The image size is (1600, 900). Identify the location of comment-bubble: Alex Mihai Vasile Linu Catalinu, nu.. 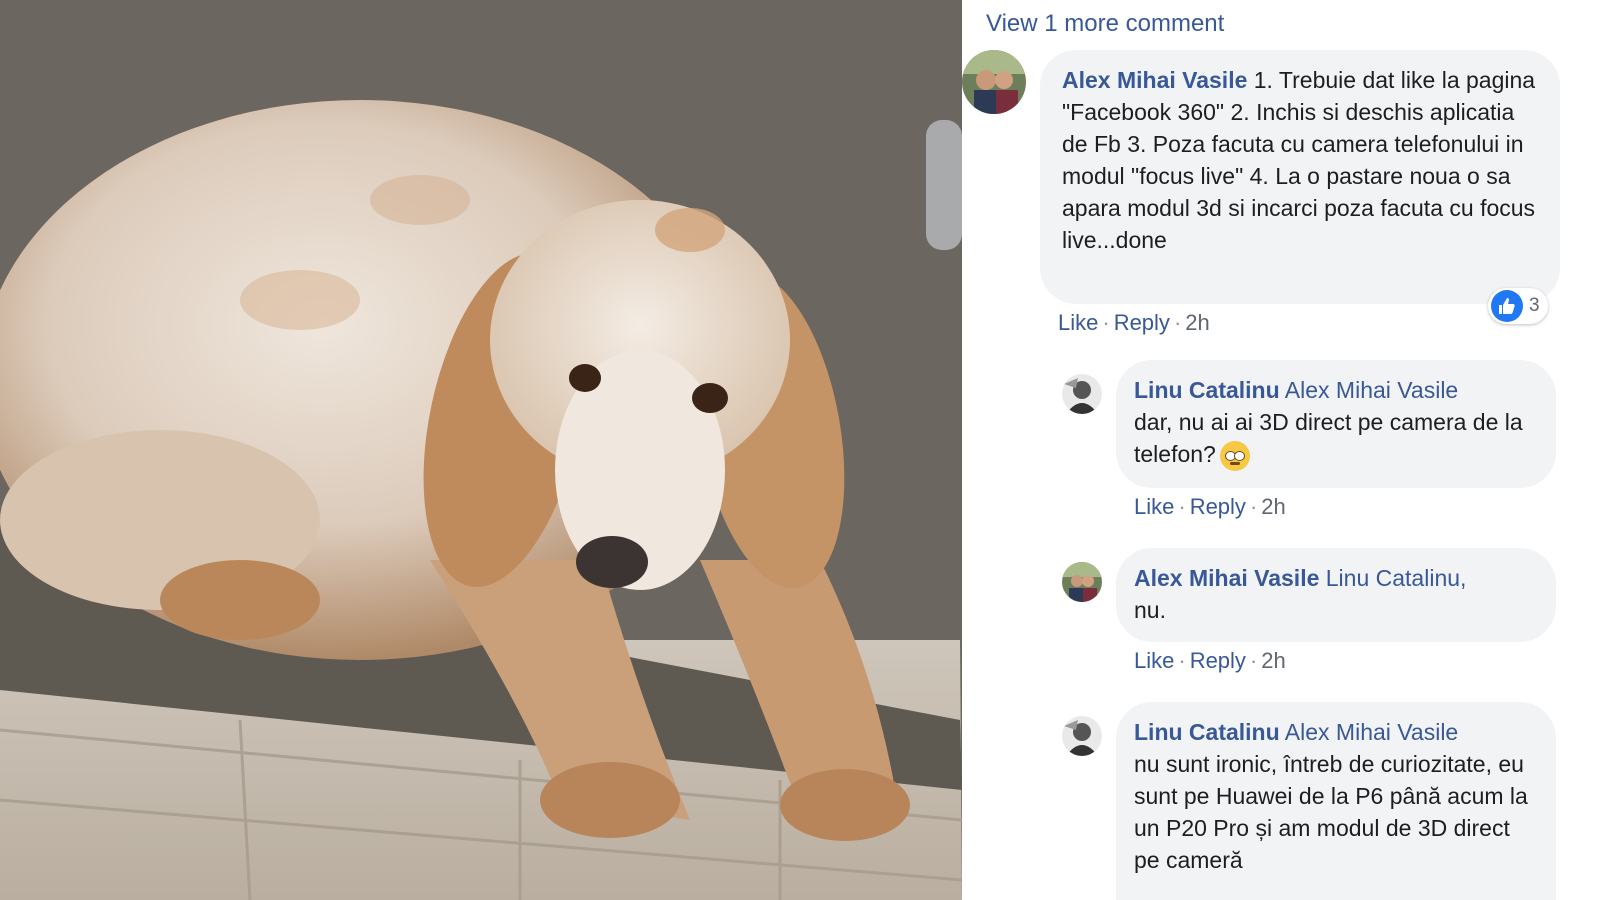
(1336, 595).